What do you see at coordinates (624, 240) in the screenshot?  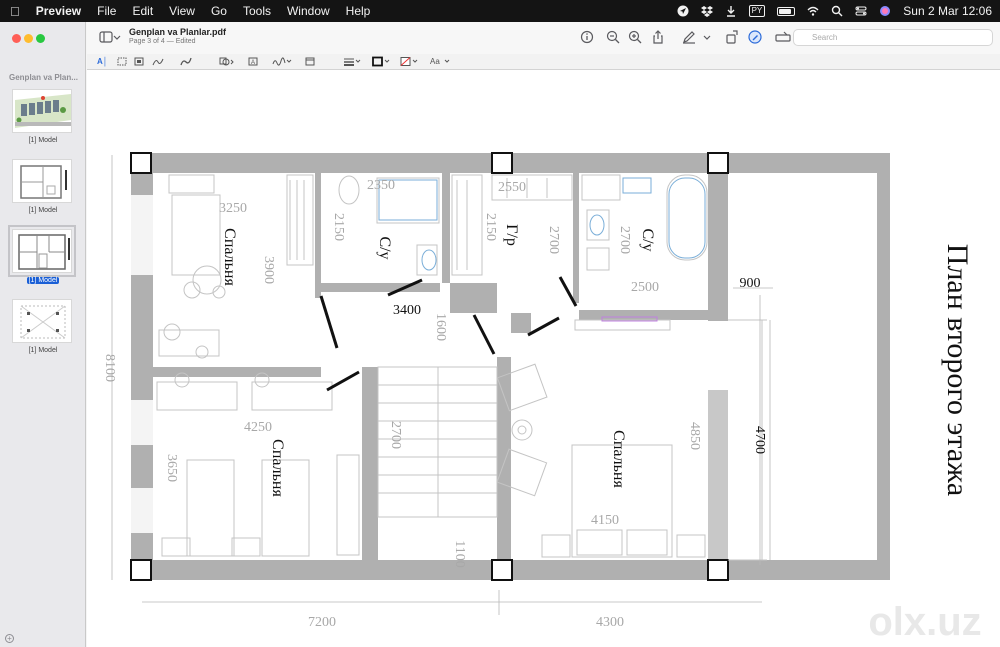 I see `dim-2700-b: 2700` at bounding box center [624, 240].